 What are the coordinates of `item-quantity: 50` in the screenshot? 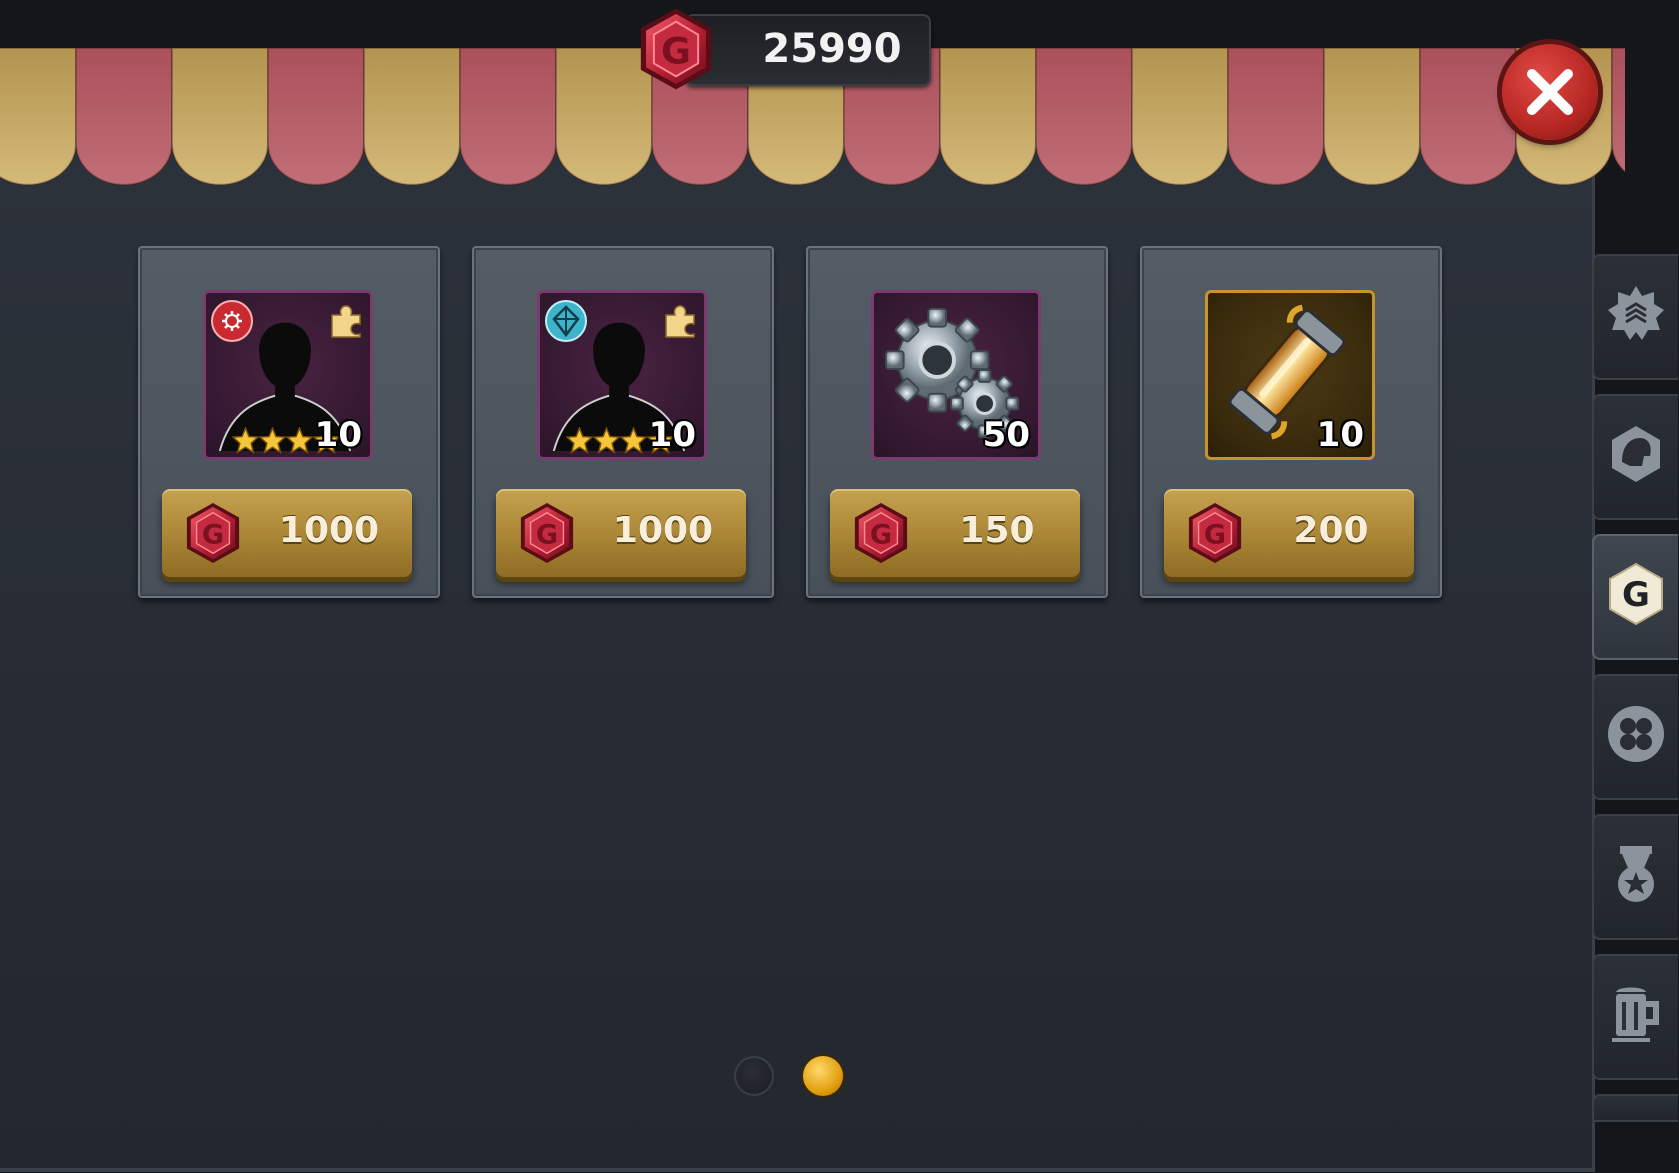 It's located at (1006, 435).